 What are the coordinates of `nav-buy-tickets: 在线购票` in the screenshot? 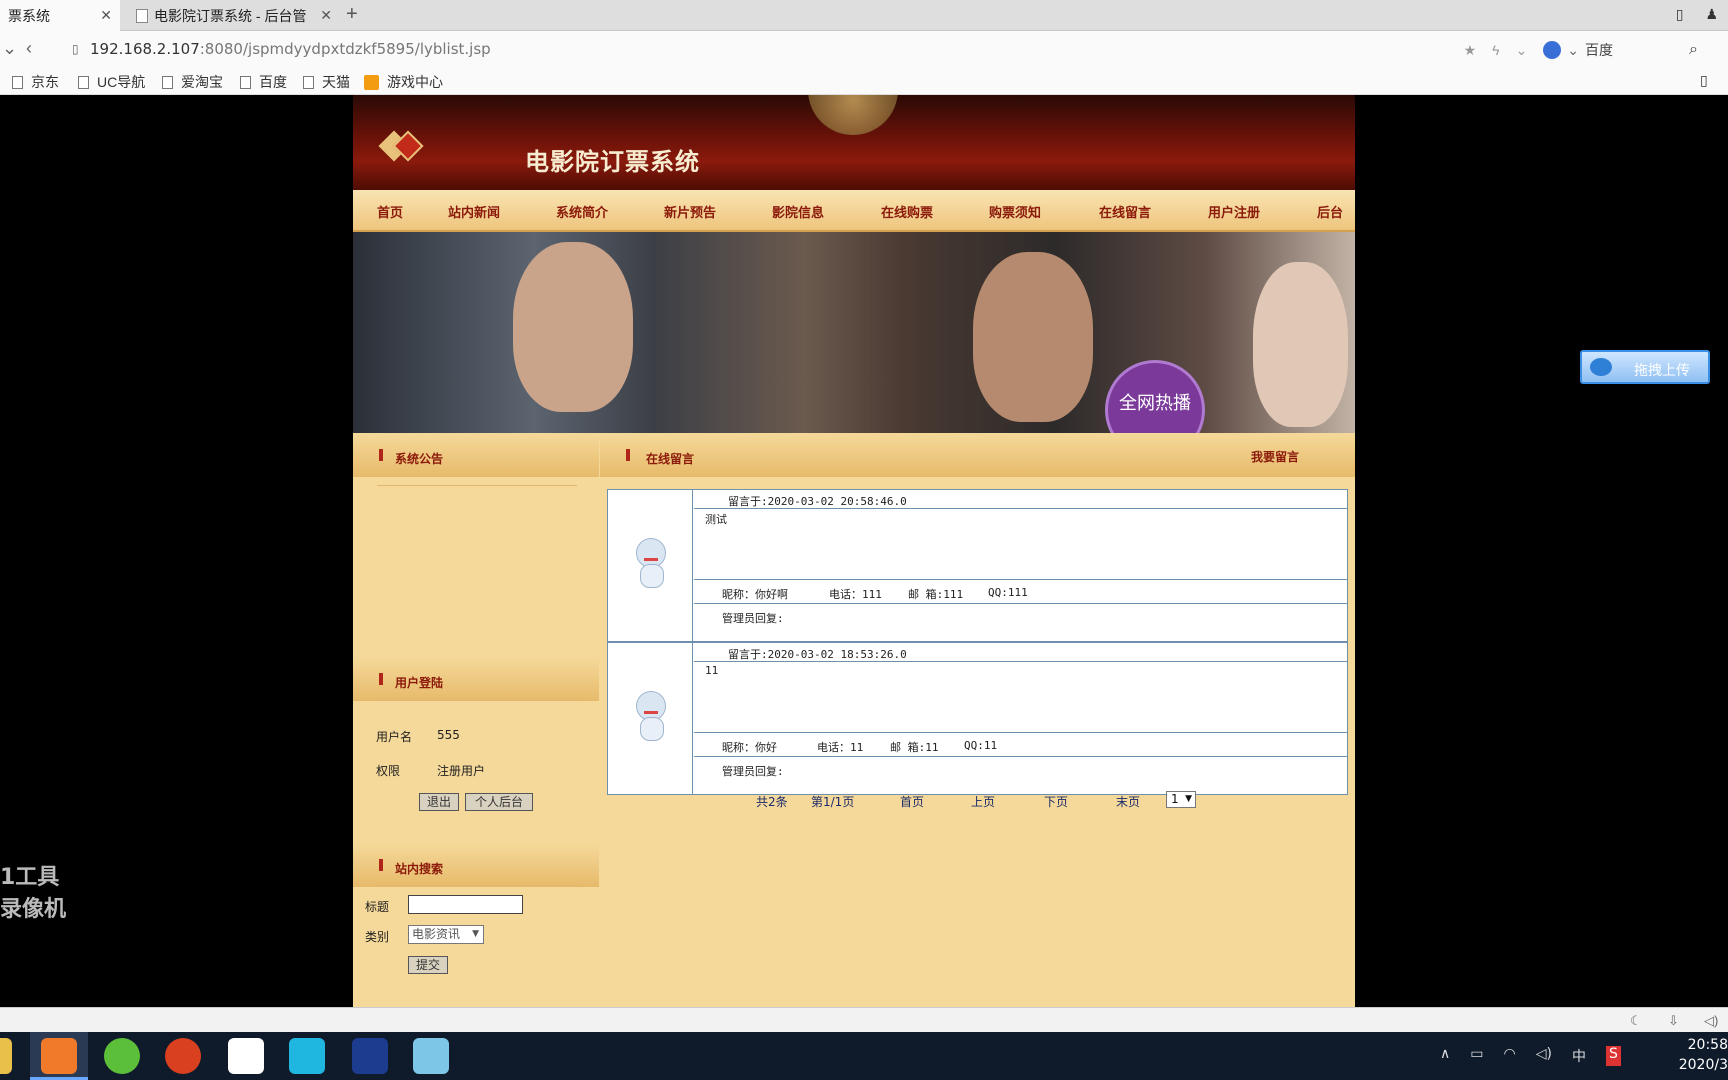 It's located at (907, 211).